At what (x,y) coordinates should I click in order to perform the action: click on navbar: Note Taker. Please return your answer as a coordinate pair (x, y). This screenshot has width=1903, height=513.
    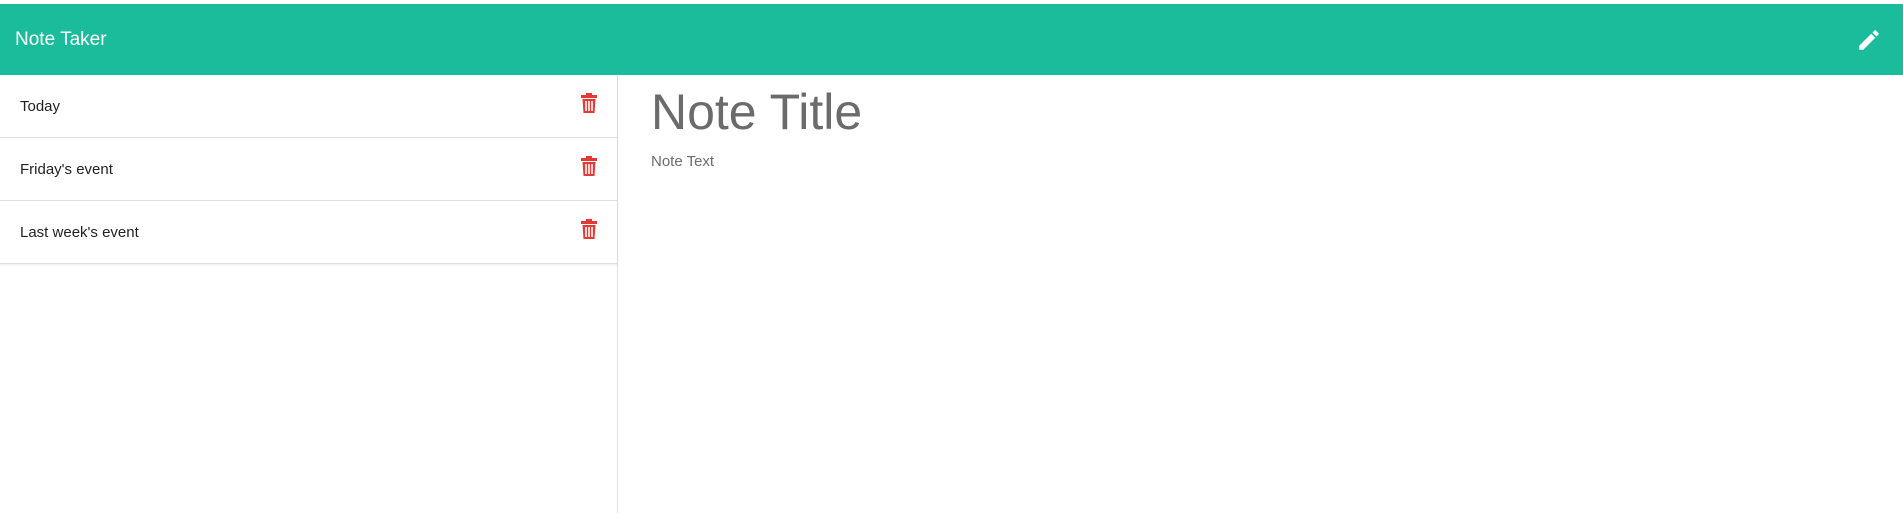
    Looking at the image, I should click on (951, 39).